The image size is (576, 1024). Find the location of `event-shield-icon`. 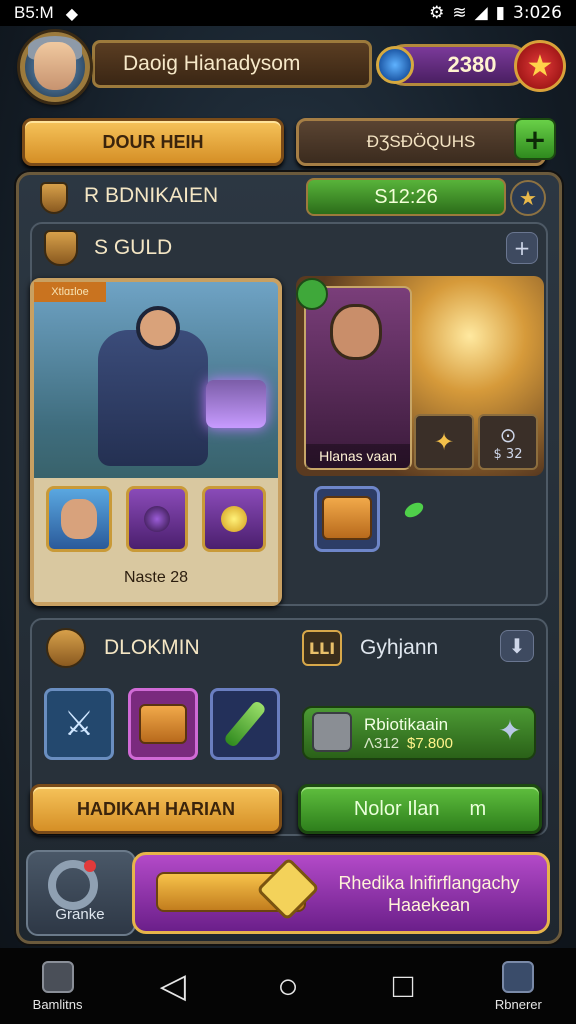

event-shield-icon is located at coordinates (54, 198).